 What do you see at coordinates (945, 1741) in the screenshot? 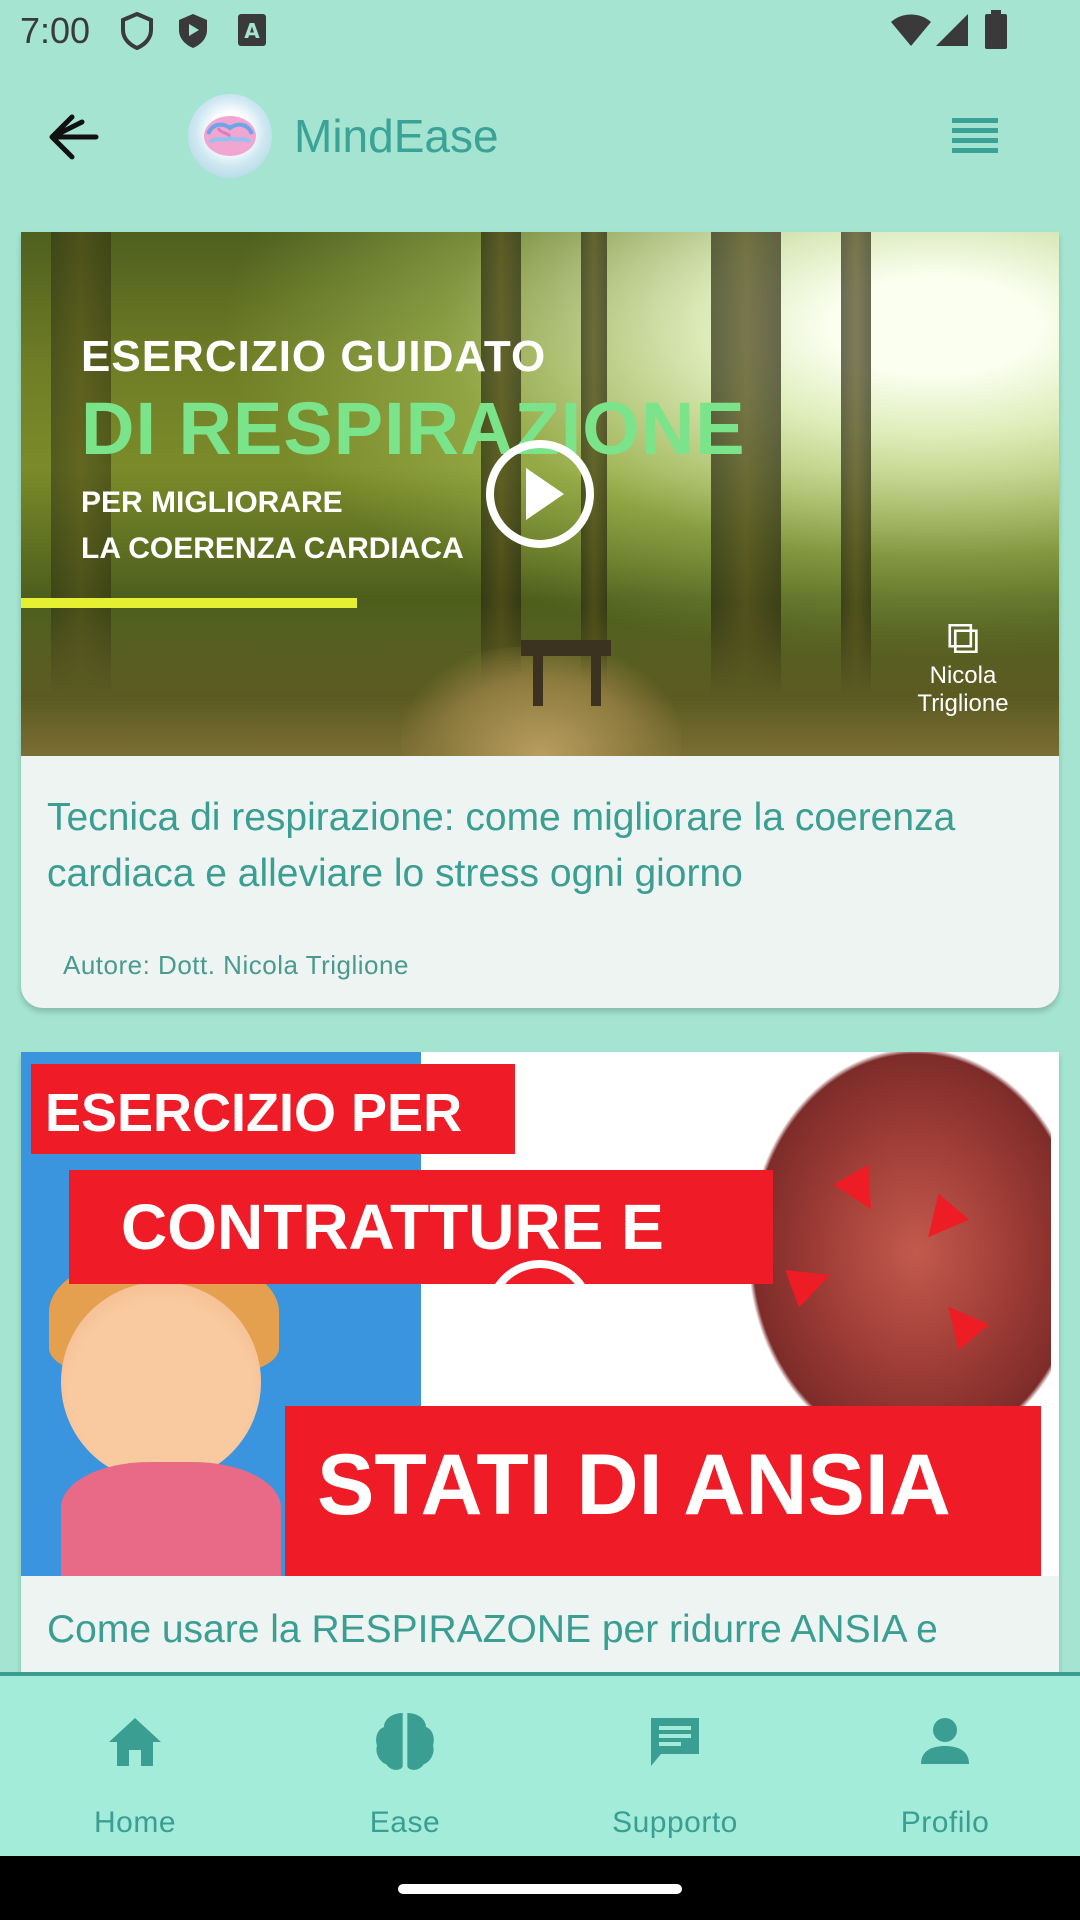
I see `person-icon` at bounding box center [945, 1741].